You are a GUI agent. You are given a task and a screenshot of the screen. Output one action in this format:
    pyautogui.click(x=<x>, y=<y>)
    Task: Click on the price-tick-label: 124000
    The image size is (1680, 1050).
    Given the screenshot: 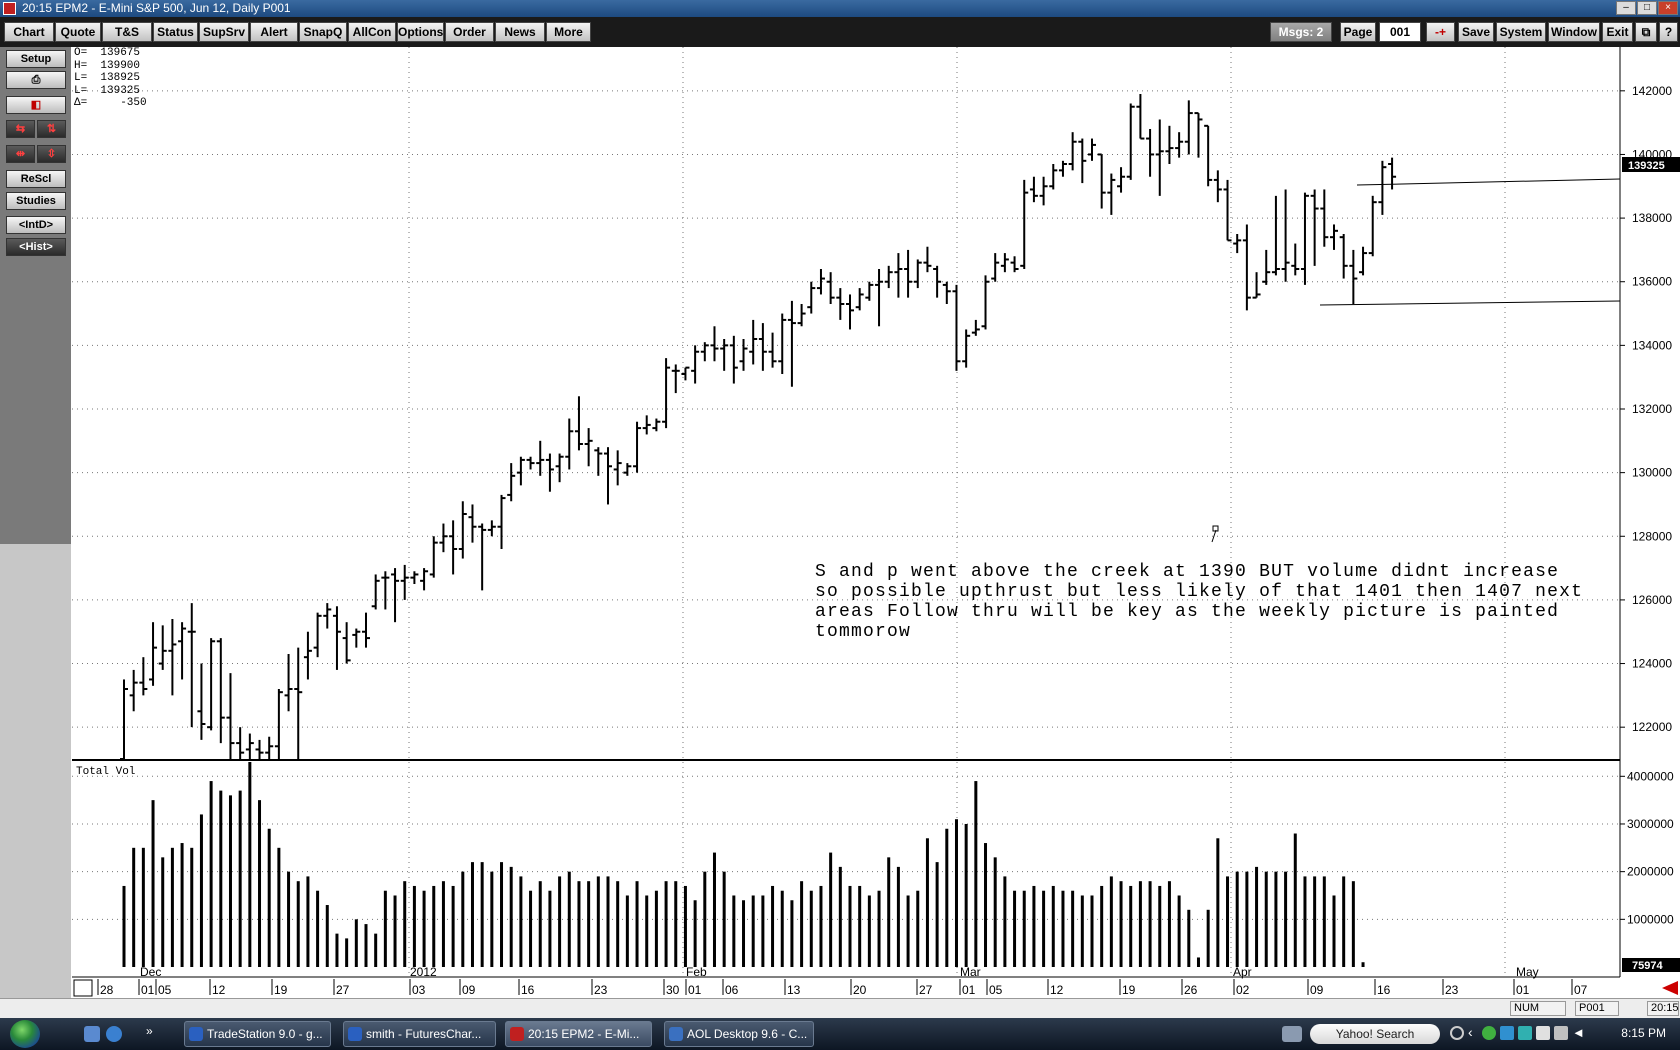 What is the action you would take?
    pyautogui.click(x=1652, y=664)
    